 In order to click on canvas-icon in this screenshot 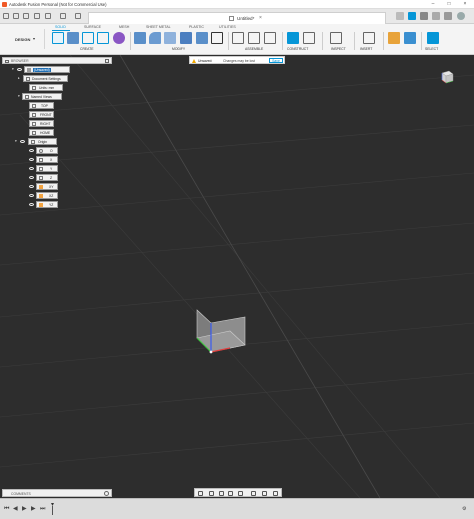, I will do `click(410, 38)`.